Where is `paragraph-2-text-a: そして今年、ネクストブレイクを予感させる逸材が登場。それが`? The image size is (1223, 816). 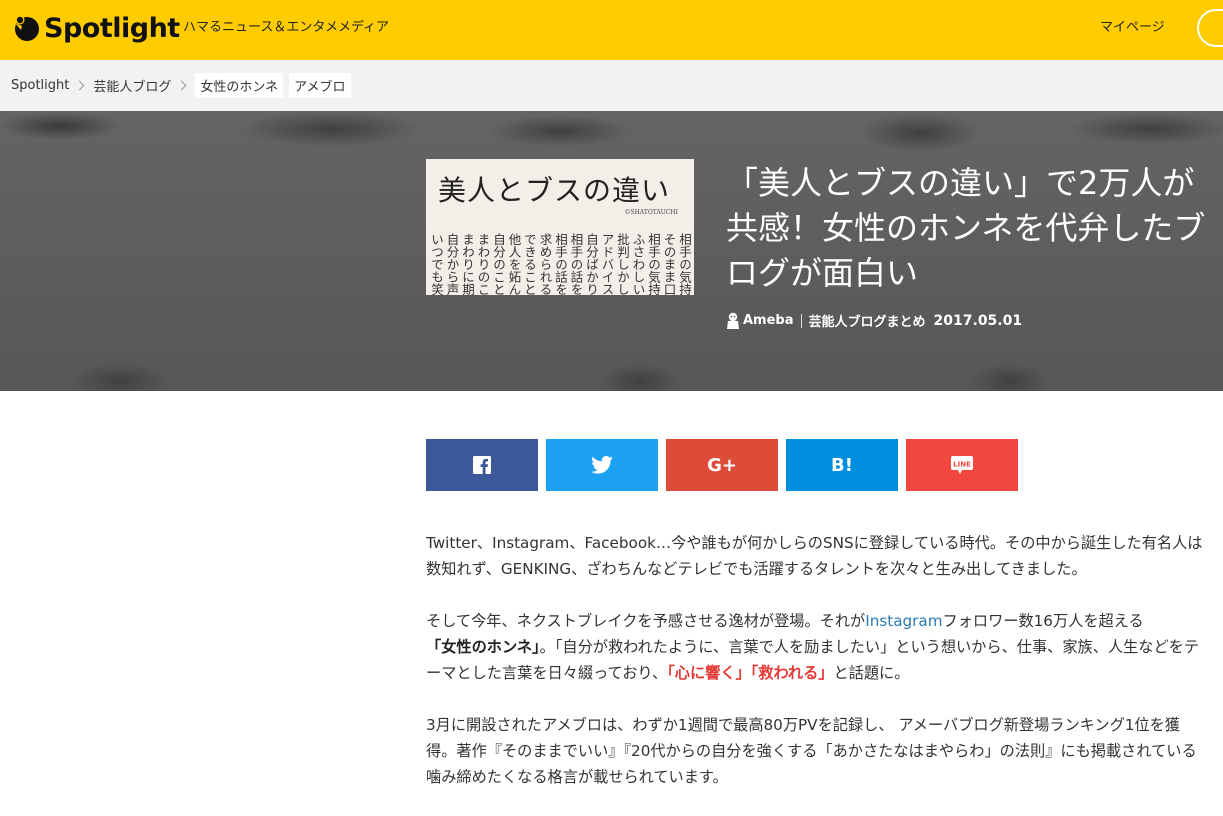
paragraph-2-text-a: そして今年、ネクストブレイクを予感させる逸材が登場。それが is located at coordinates (646, 621).